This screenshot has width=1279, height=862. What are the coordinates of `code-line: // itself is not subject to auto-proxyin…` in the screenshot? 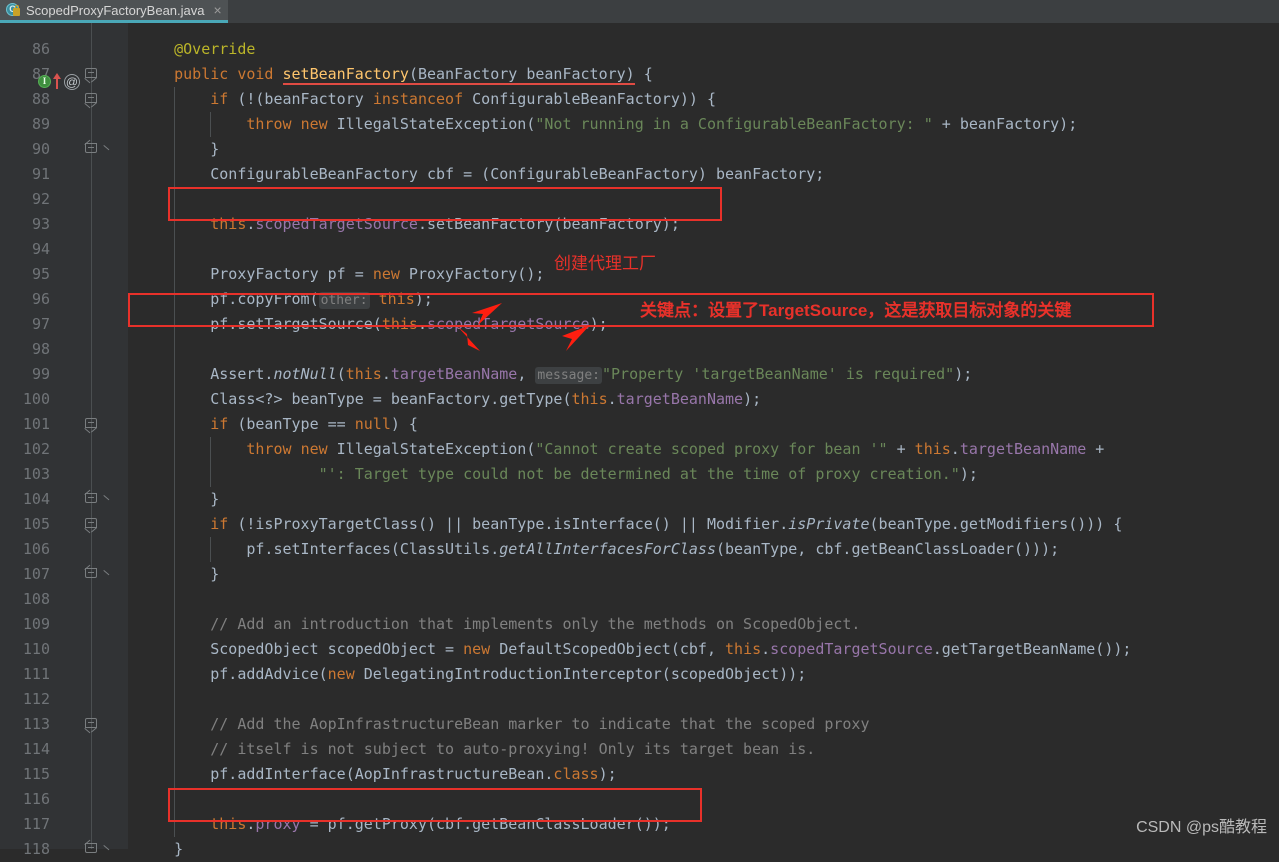 It's located at (703, 749).